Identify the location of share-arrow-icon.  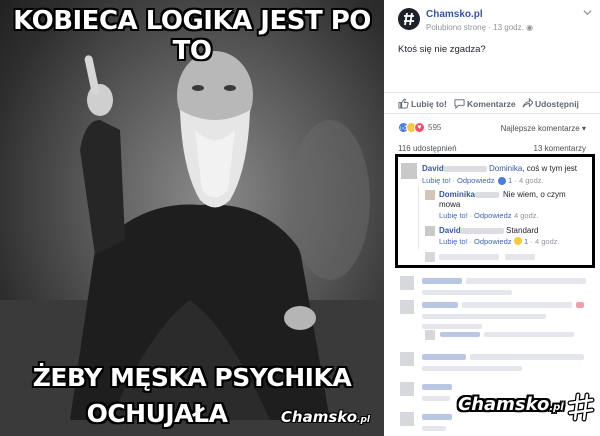
(527, 103).